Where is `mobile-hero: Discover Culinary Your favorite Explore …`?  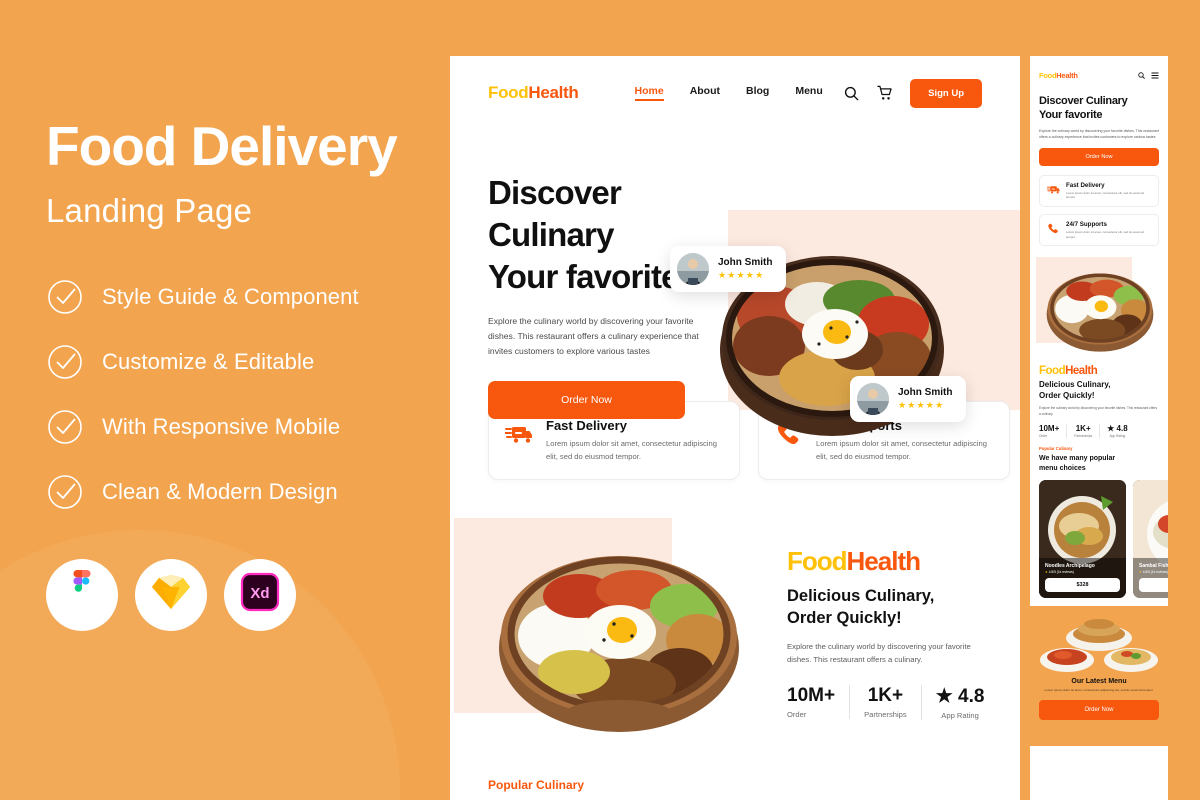
mobile-hero: Discover Culinary Your favorite Explore … is located at coordinates (1099, 128).